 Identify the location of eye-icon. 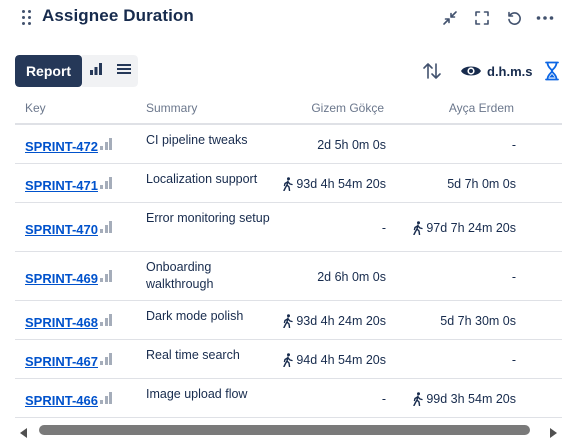
(471, 71).